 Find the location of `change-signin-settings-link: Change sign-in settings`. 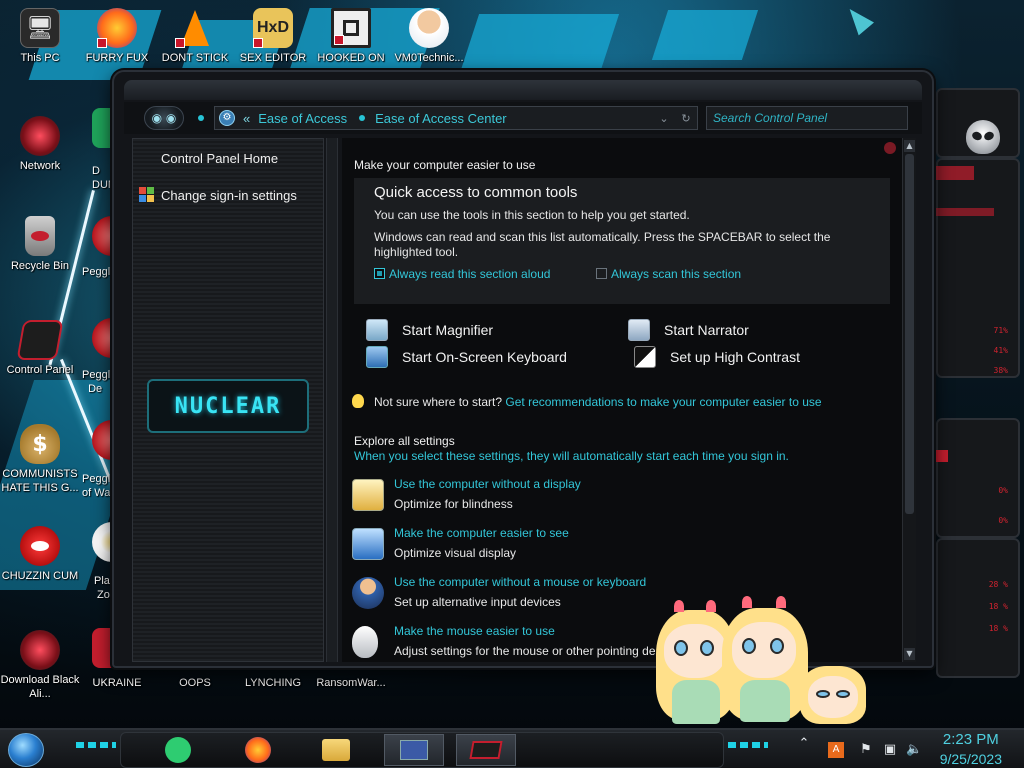

change-signin-settings-link: Change sign-in settings is located at coordinates (218, 195).